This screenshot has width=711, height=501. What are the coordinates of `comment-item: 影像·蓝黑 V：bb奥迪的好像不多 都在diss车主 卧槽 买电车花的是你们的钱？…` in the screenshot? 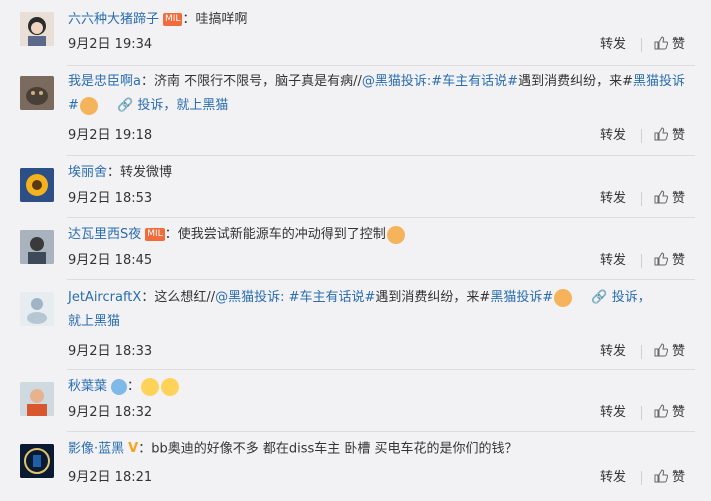 It's located at (355, 466).